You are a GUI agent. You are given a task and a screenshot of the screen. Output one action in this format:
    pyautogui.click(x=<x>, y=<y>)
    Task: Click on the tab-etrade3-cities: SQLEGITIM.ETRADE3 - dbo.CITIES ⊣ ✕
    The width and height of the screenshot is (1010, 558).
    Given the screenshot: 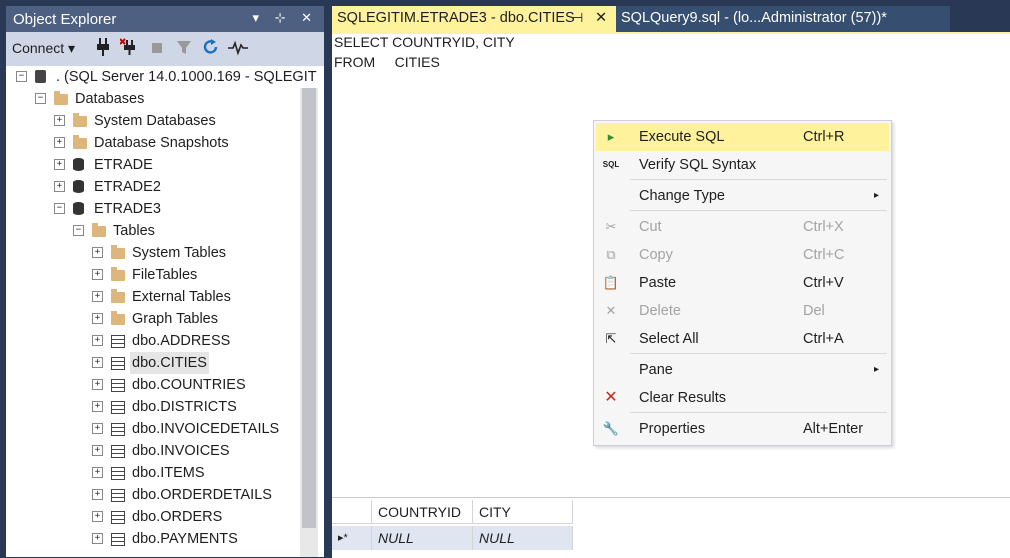 What is the action you would take?
    pyautogui.click(x=474, y=19)
    